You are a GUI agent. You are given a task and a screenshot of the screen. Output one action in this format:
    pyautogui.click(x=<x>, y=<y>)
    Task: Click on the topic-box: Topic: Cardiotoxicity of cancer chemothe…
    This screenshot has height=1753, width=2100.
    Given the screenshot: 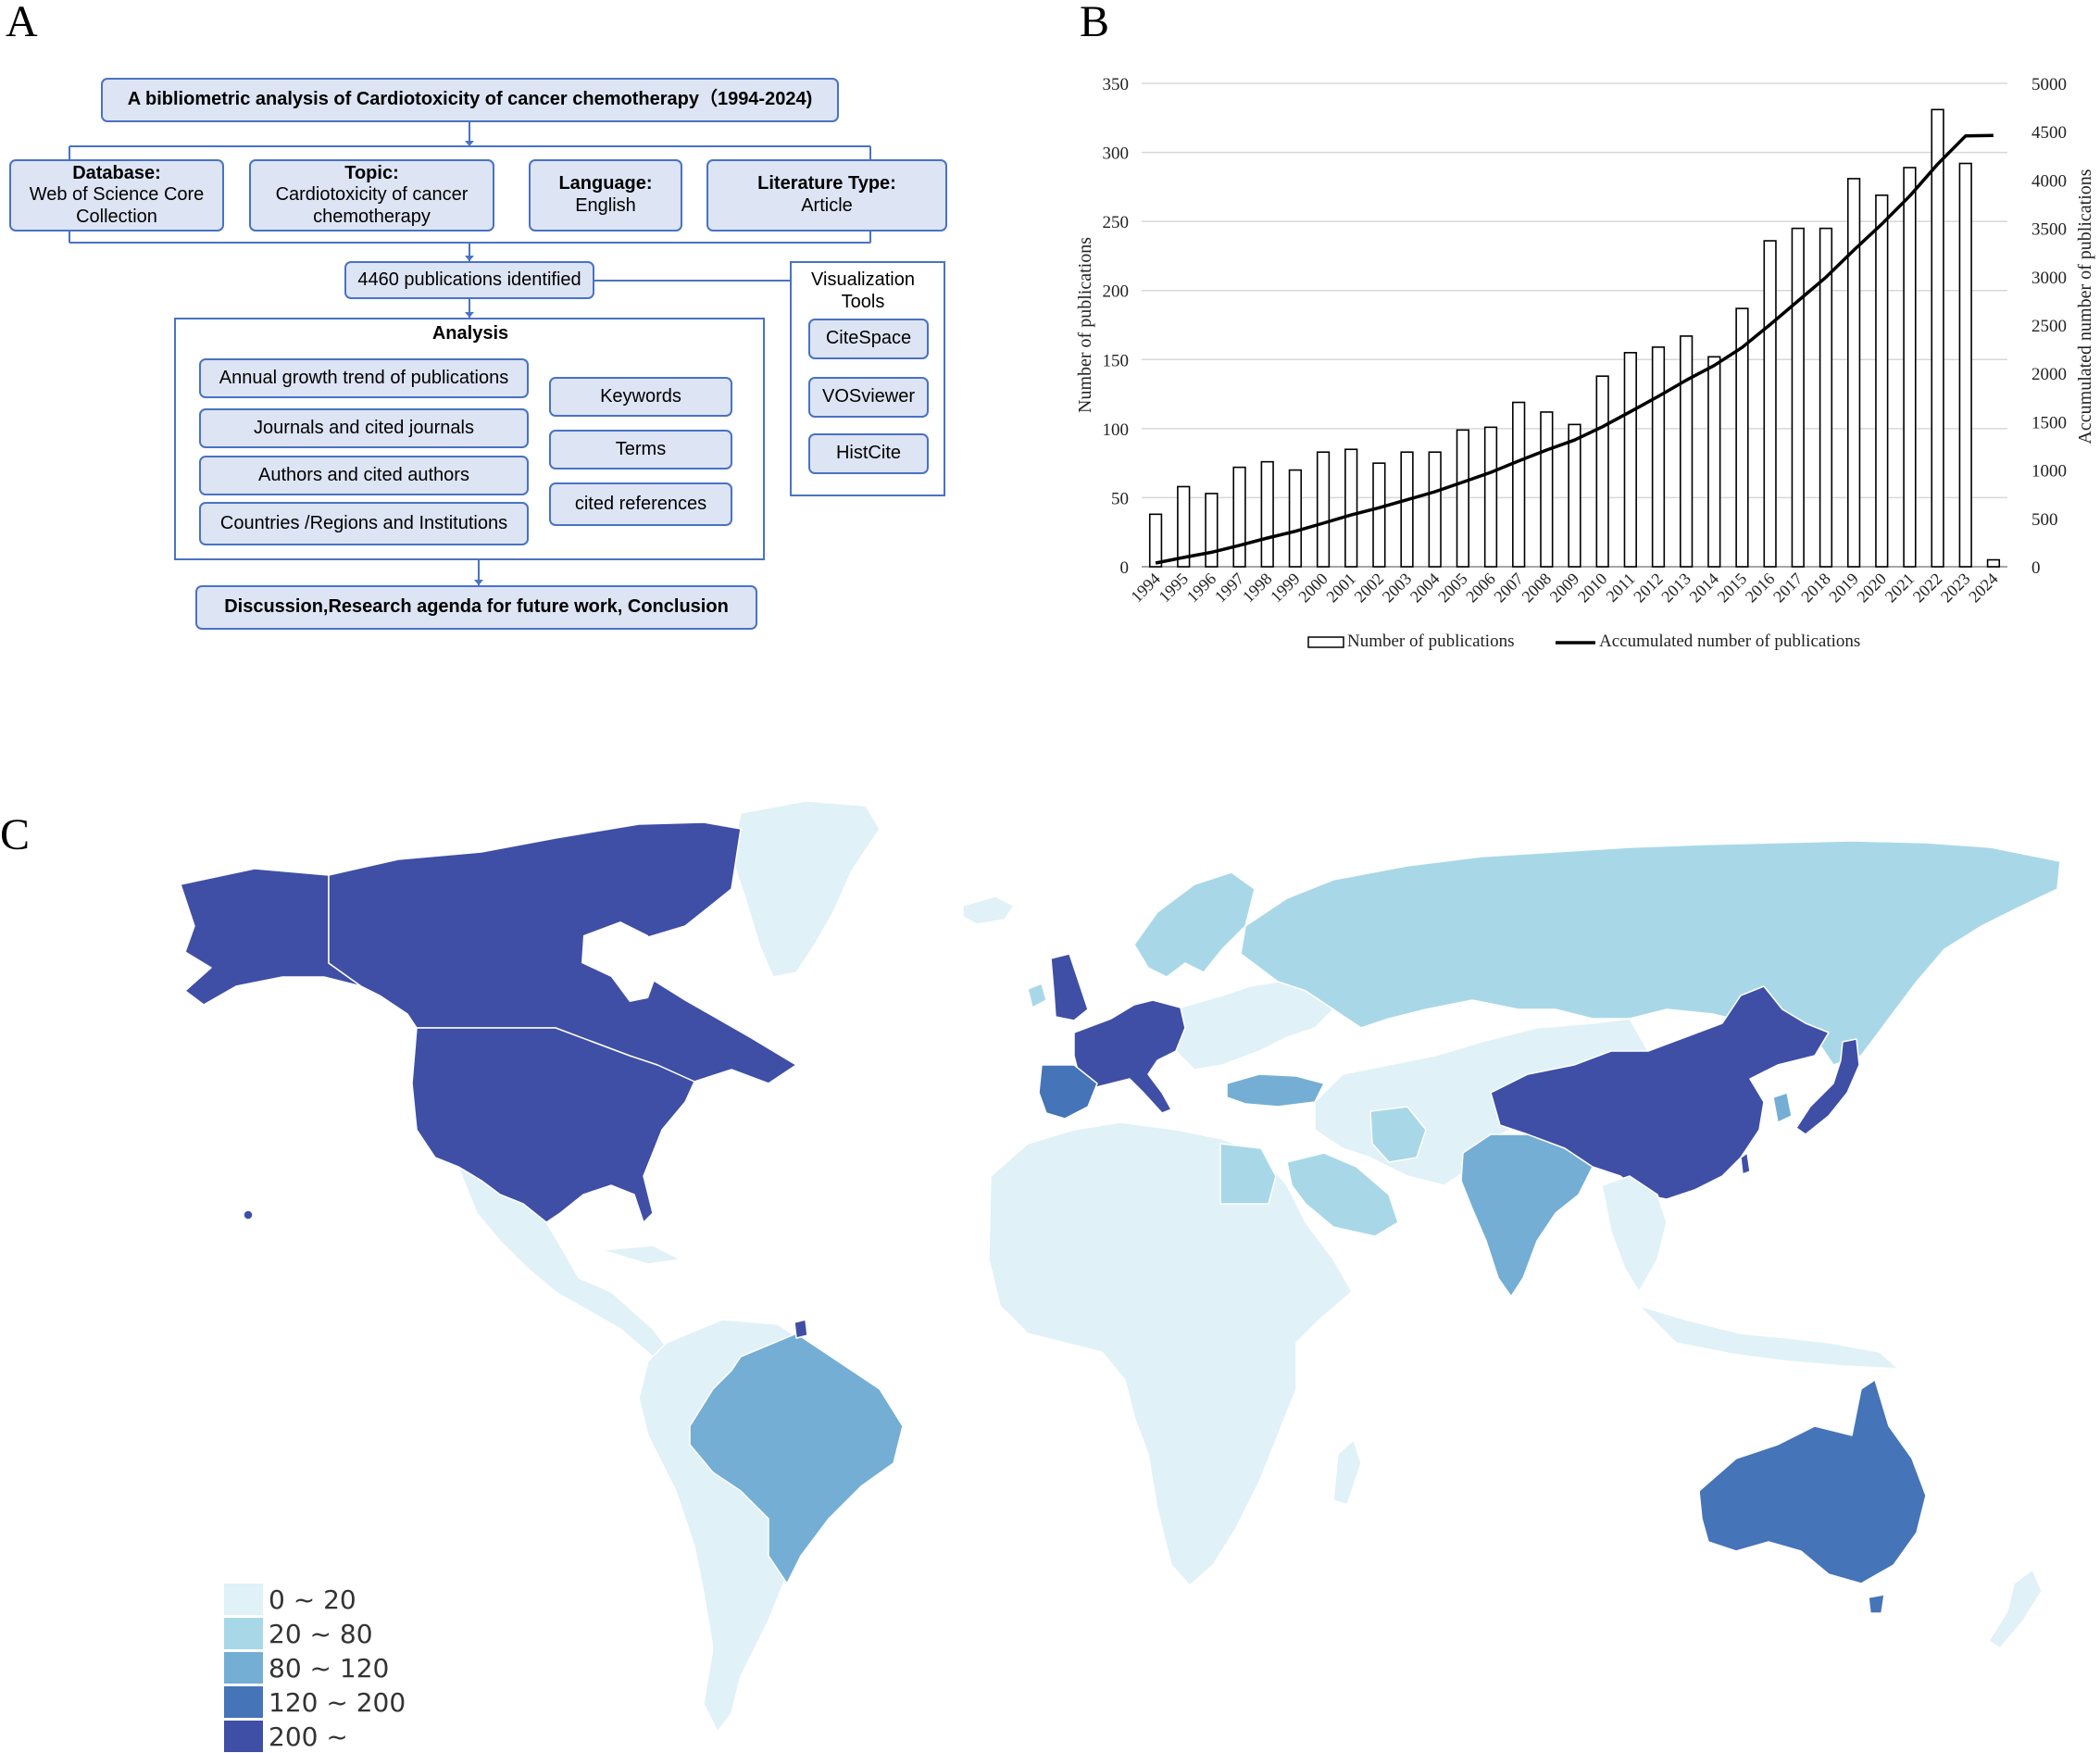 What is the action you would take?
    pyautogui.click(x=371, y=195)
    